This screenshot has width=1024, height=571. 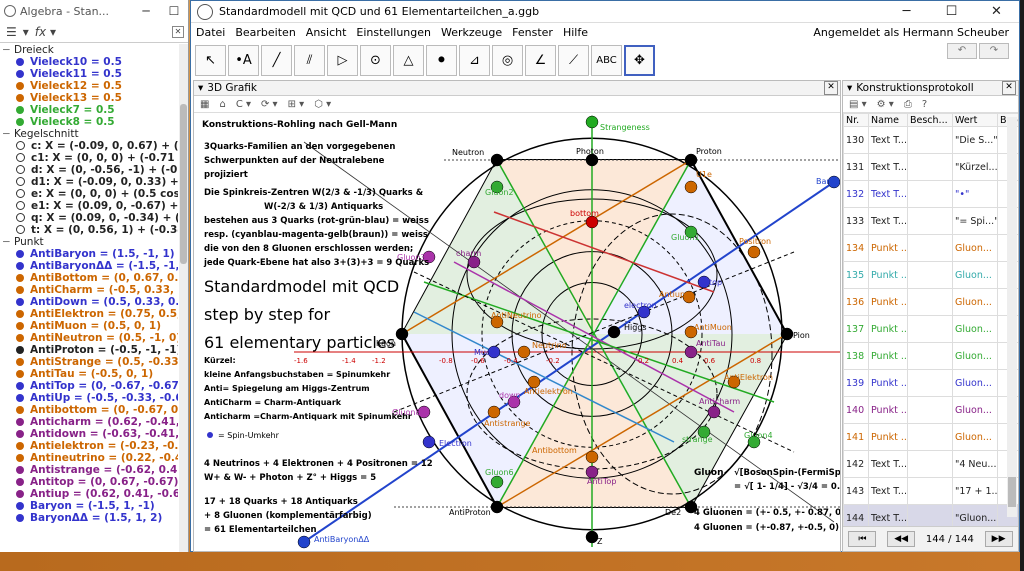 I want to click on point-anticharm, so click(x=714, y=412).